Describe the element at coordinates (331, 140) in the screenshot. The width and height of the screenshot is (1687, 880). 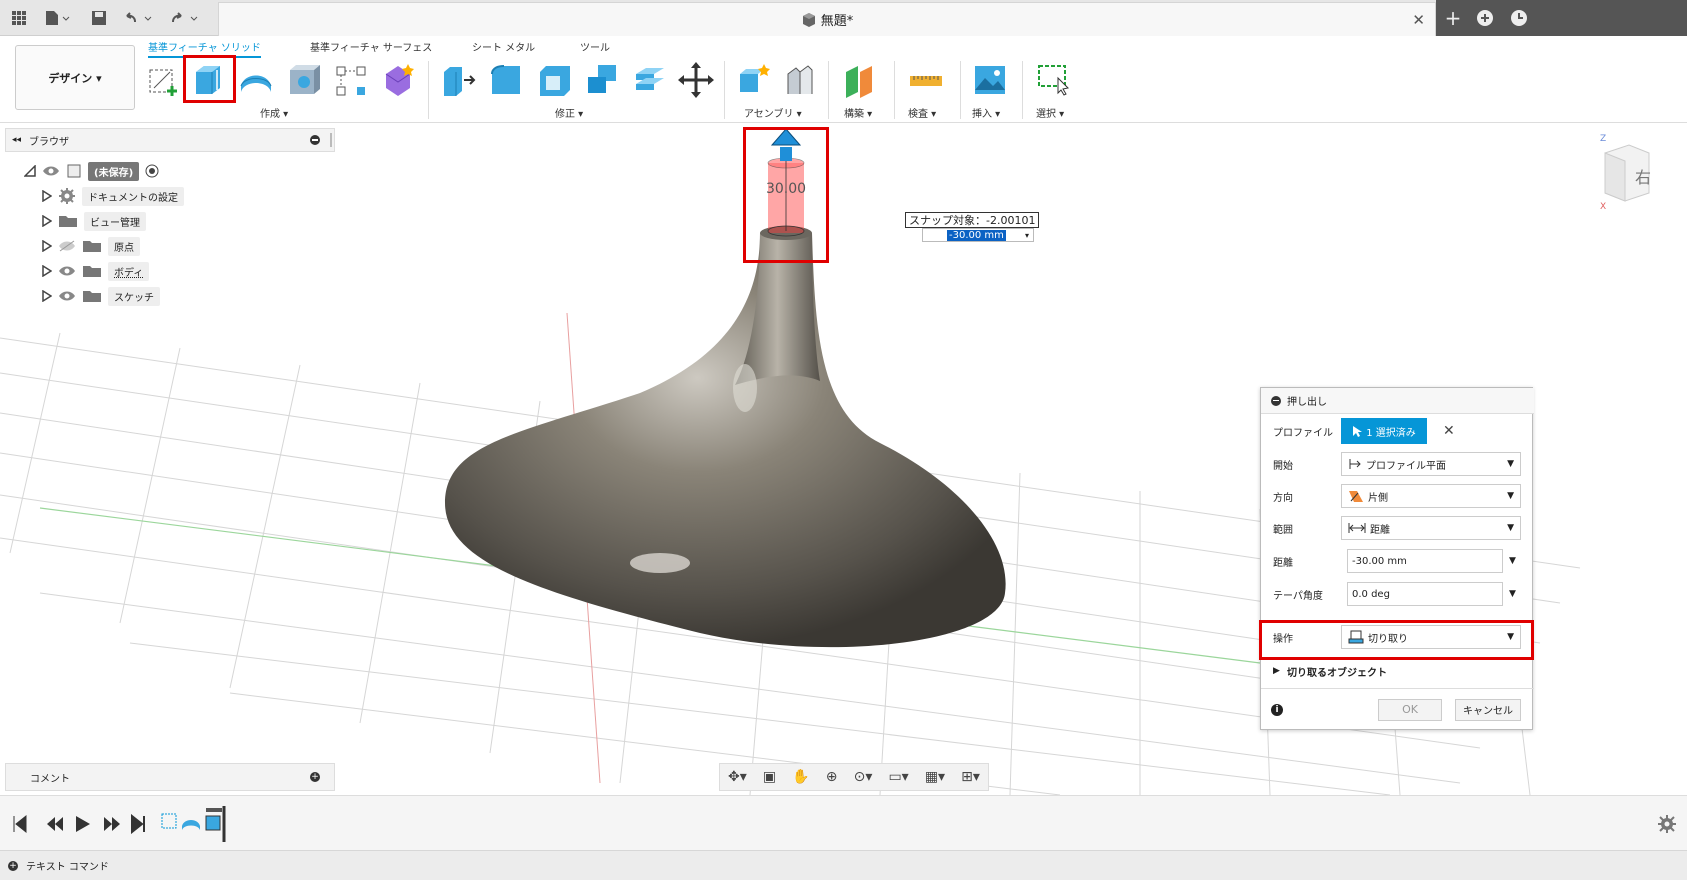
I see `resize-handle` at that location.